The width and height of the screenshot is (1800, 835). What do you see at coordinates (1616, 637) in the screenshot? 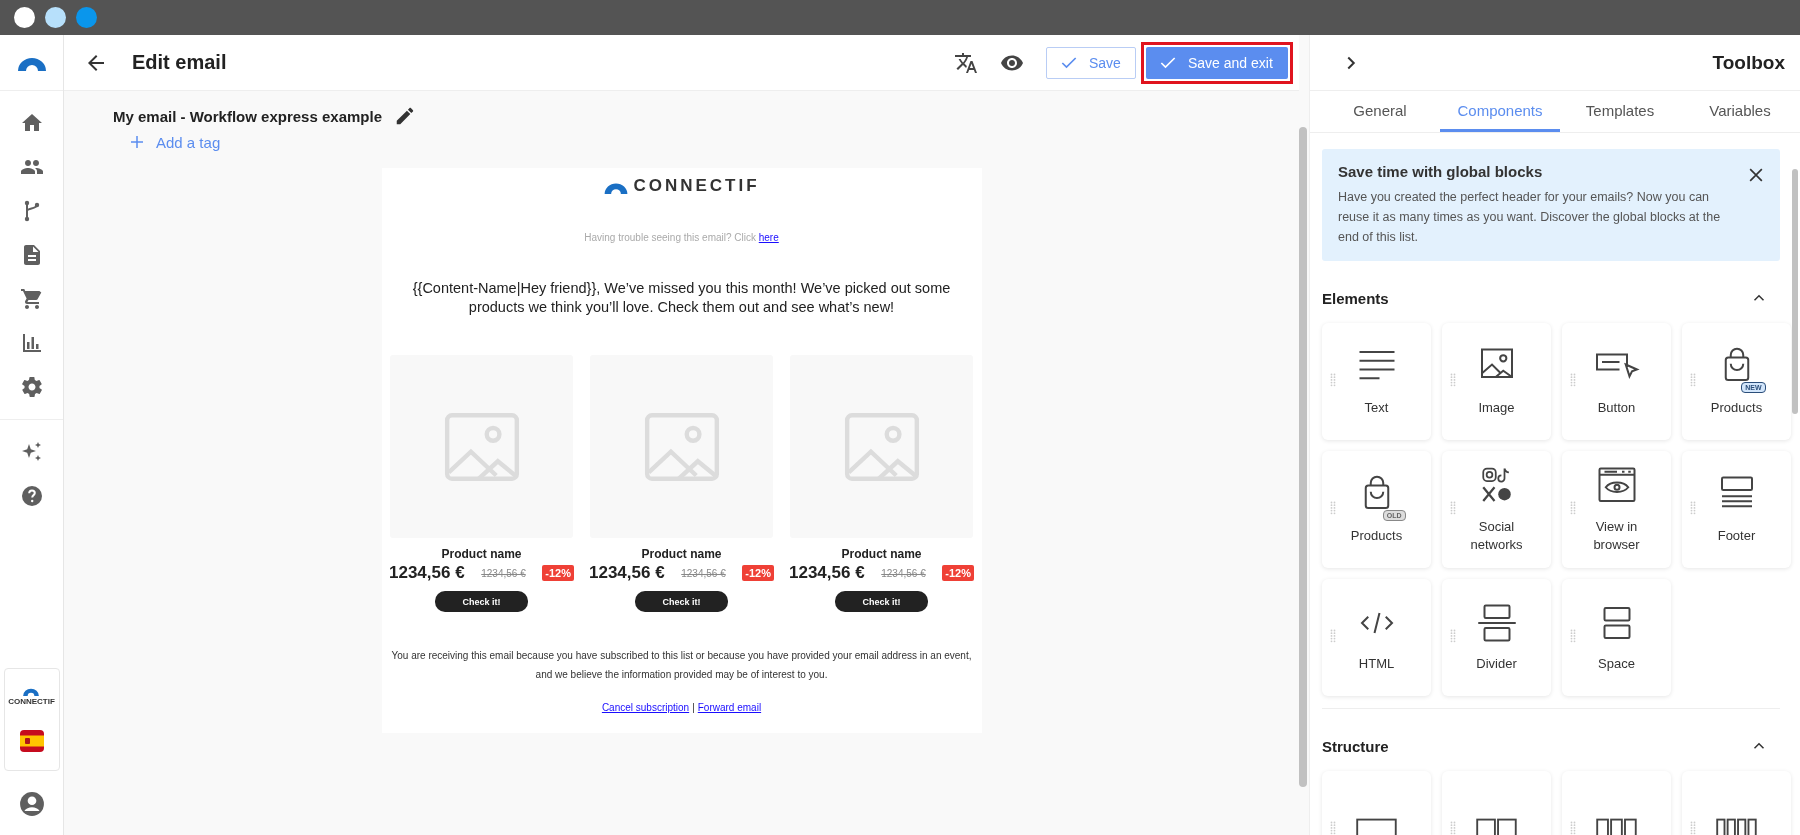
I see `component-card: Space` at bounding box center [1616, 637].